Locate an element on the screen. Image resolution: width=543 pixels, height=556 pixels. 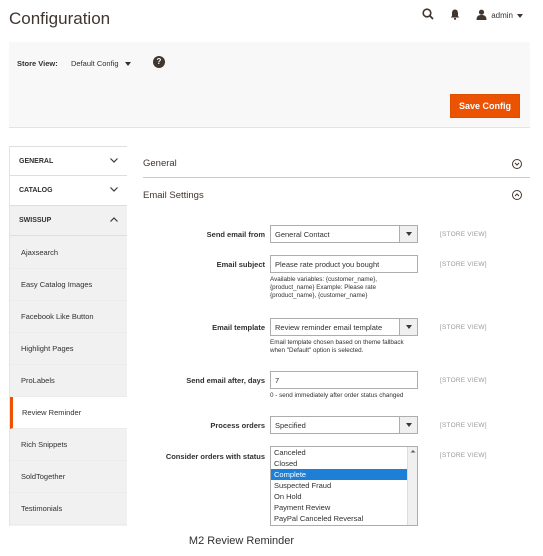
email-template-label: Email template is located at coordinates (238, 327).